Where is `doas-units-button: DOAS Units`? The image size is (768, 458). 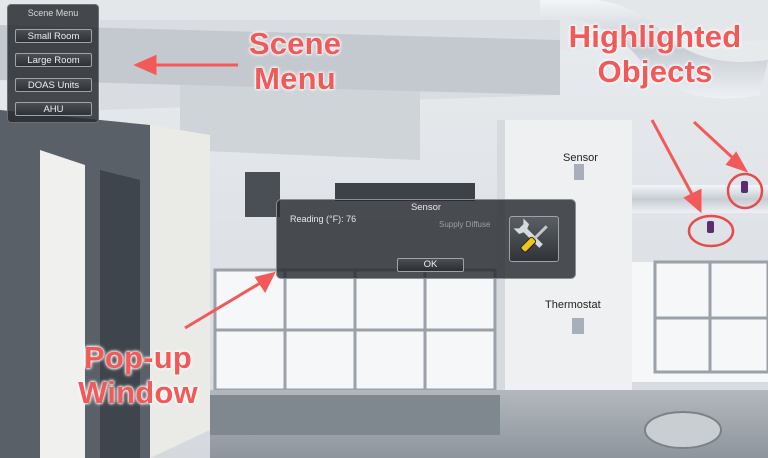
doas-units-button: DOAS Units is located at coordinates (53, 85).